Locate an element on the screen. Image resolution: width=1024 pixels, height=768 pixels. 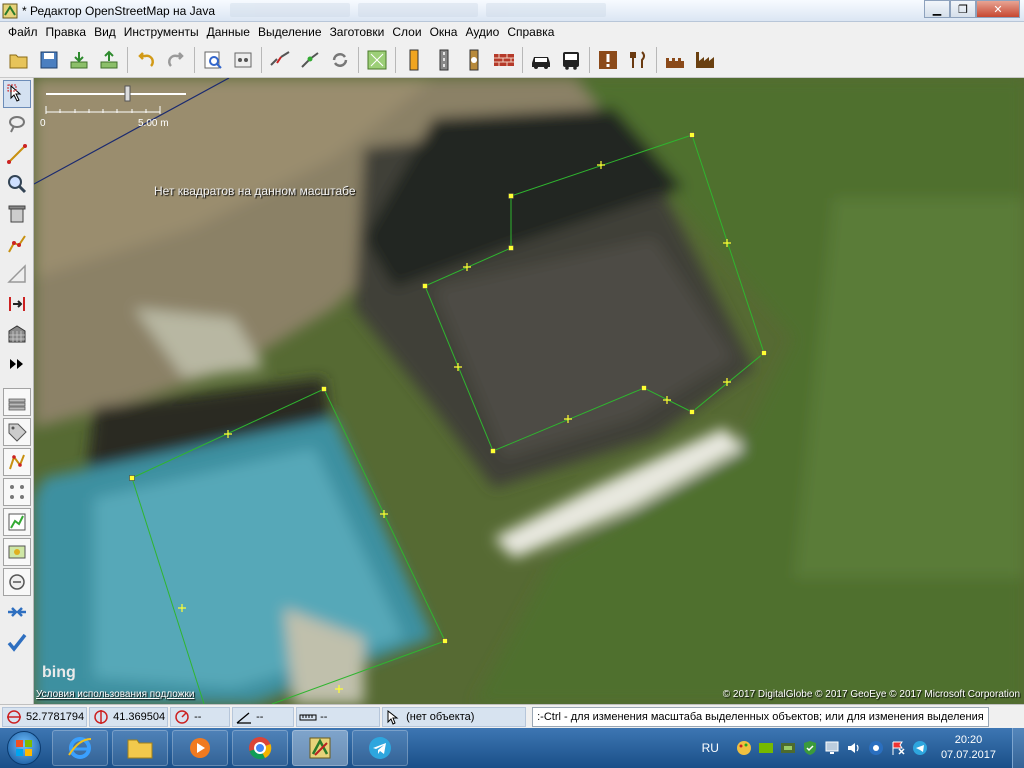
clock-time: 20:20 is located at coordinates (968, 740).